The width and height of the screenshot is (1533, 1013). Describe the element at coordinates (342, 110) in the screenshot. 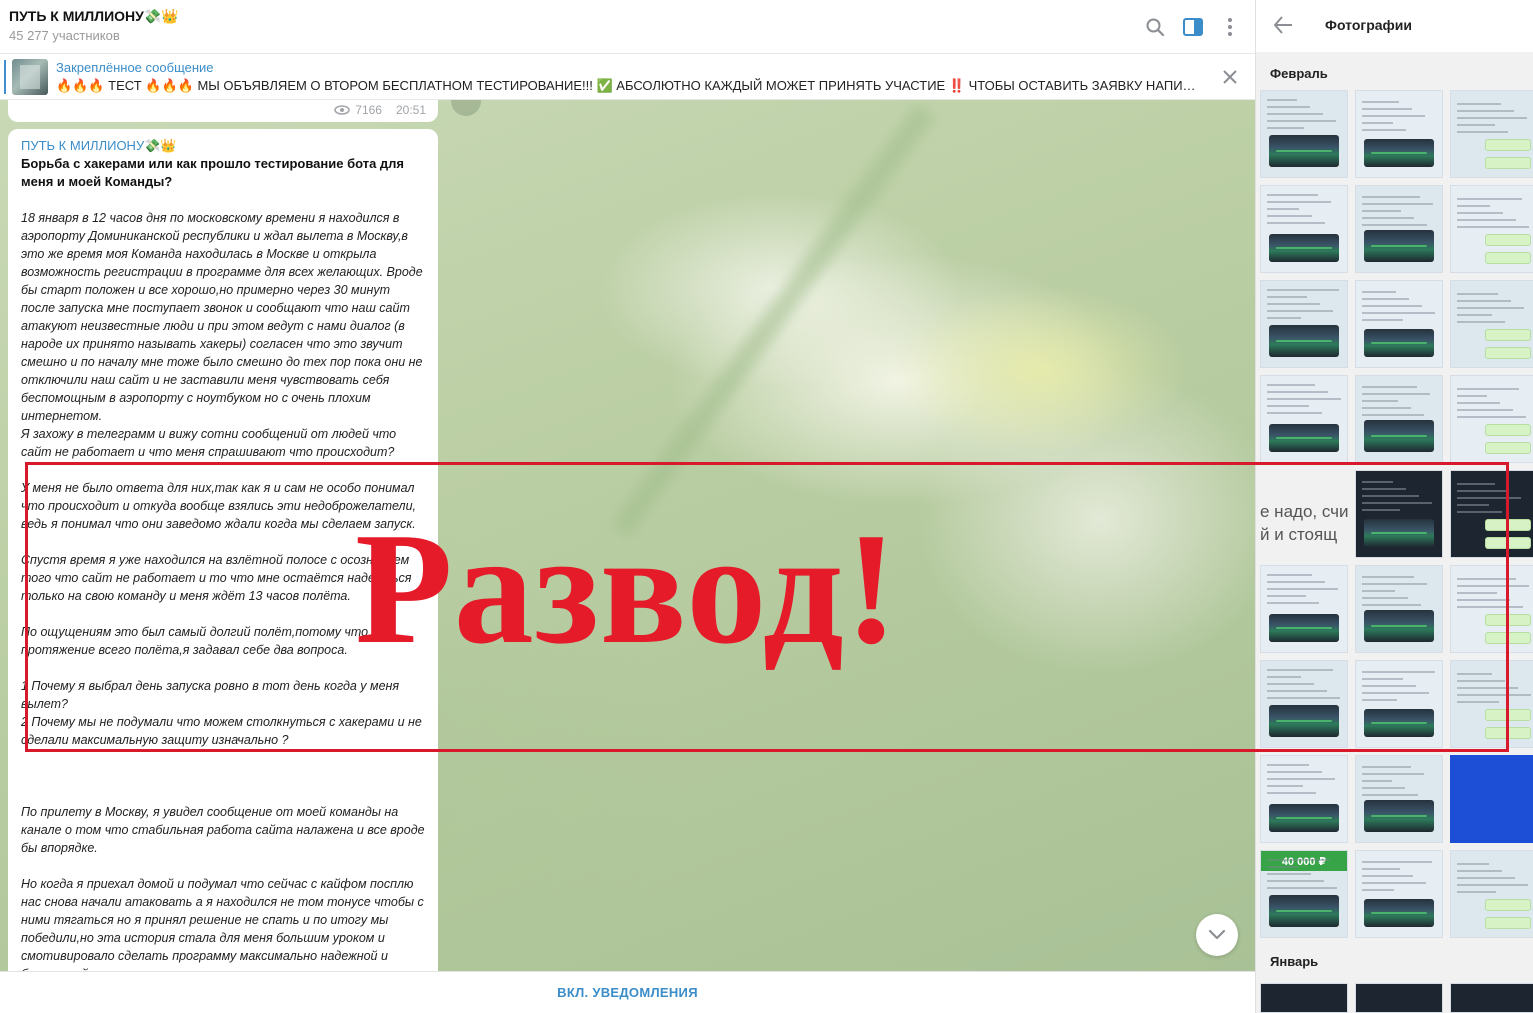

I see `eye-icon` at that location.